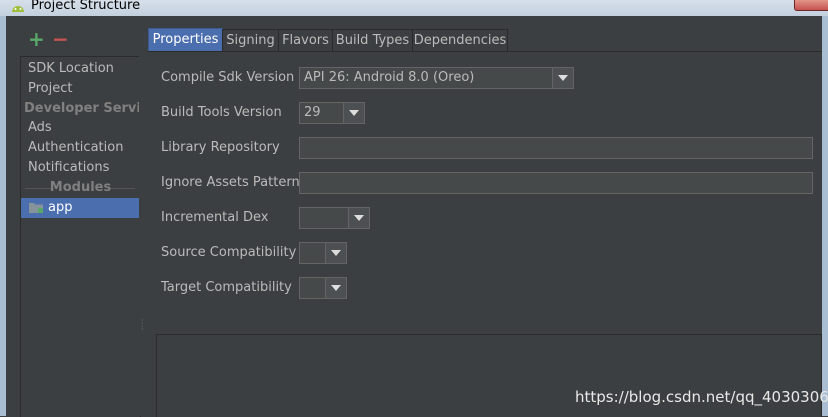 This screenshot has width=828, height=417. What do you see at coordinates (372, 40) in the screenshot?
I see `tab-build-types: Build Types` at bounding box center [372, 40].